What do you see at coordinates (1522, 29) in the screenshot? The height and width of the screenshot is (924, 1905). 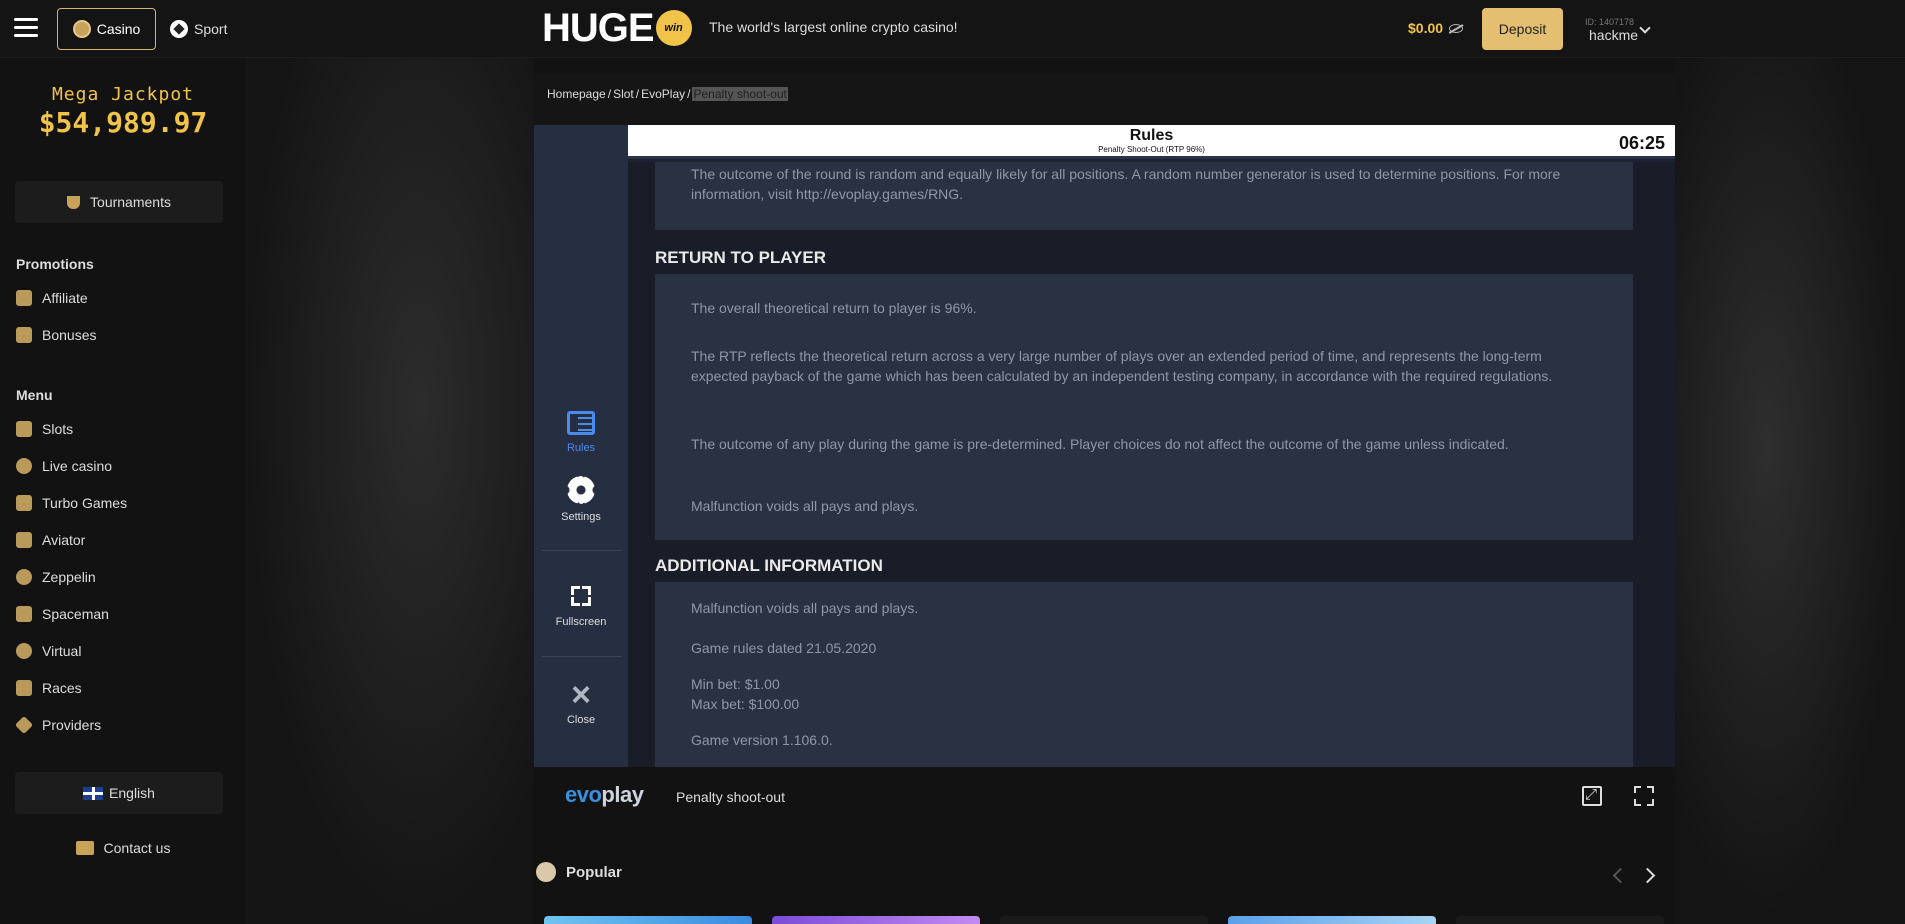 I see `deposit-button: Deposit` at bounding box center [1522, 29].